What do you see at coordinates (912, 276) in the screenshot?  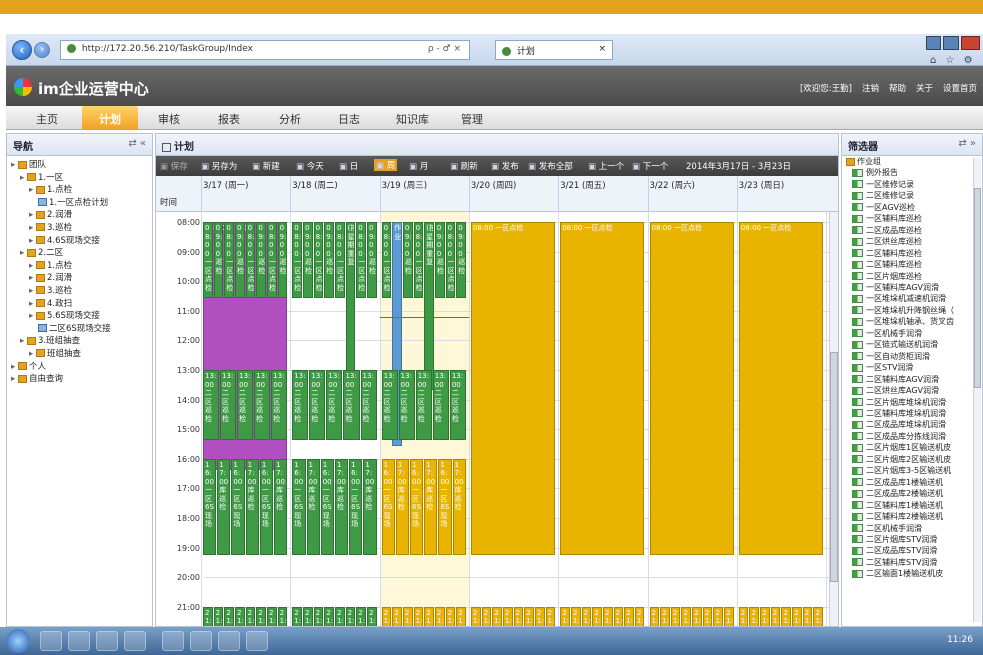 I see `filter-item: 二区片烟库巡检` at bounding box center [912, 276].